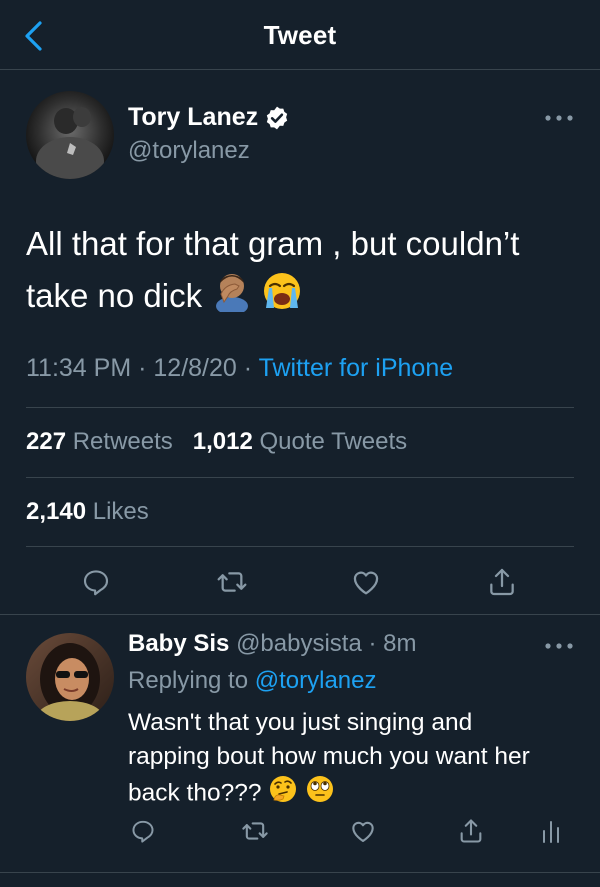 The height and width of the screenshot is (887, 600). I want to click on retweet-button, so click(232, 582).